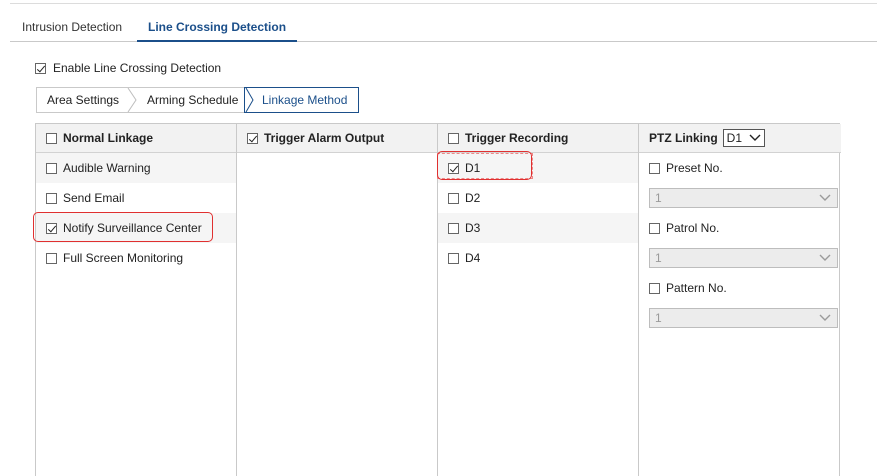  Describe the element at coordinates (693, 228) in the screenshot. I see `patrol-label: Patrol No.` at that location.